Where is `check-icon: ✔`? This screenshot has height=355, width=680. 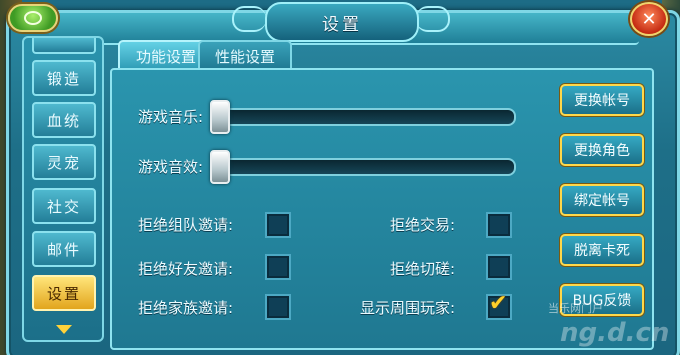
check-icon: ✔ is located at coordinates (498, 303).